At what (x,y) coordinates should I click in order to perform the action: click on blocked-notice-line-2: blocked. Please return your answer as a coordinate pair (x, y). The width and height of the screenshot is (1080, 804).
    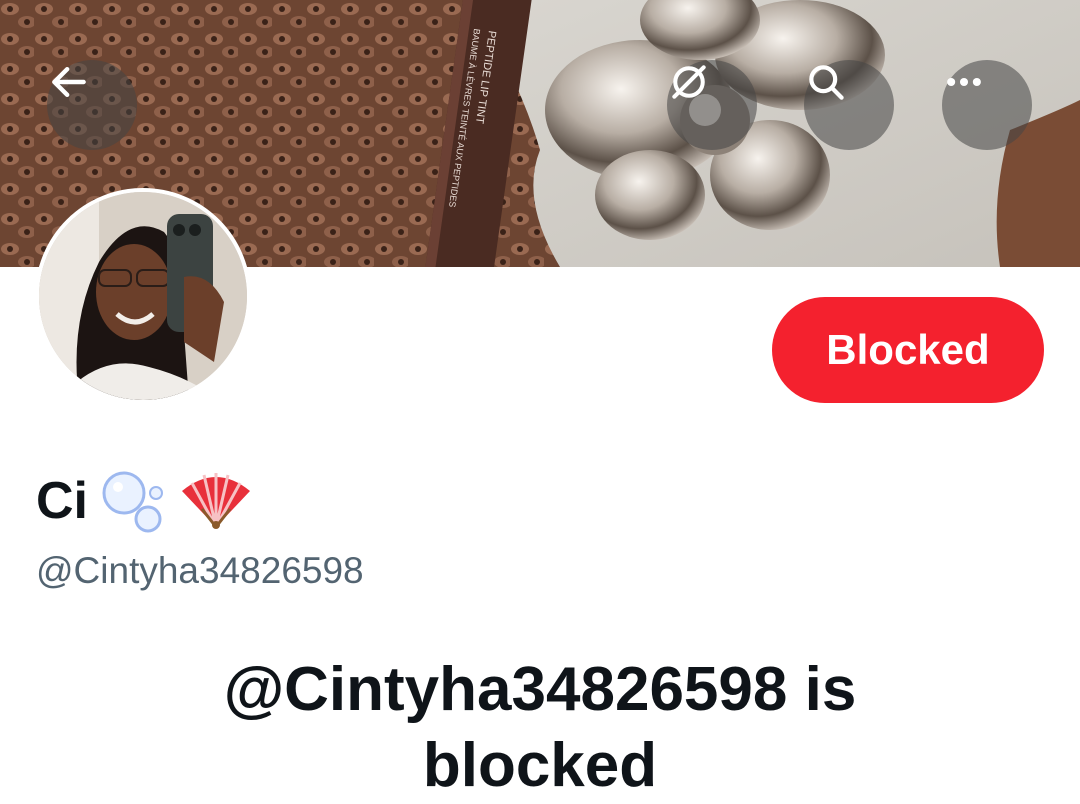
    Looking at the image, I should click on (540, 765).